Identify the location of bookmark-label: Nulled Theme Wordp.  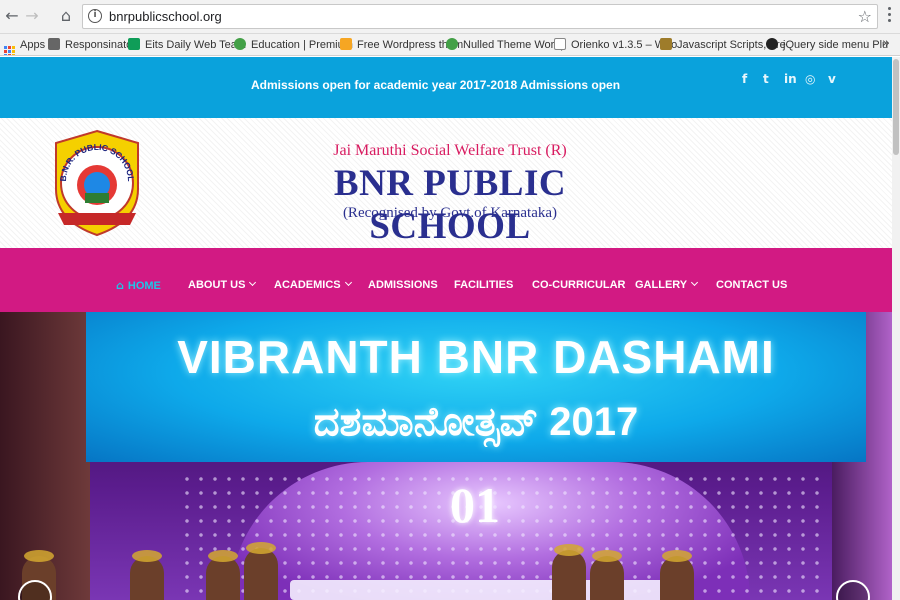
(515, 45).